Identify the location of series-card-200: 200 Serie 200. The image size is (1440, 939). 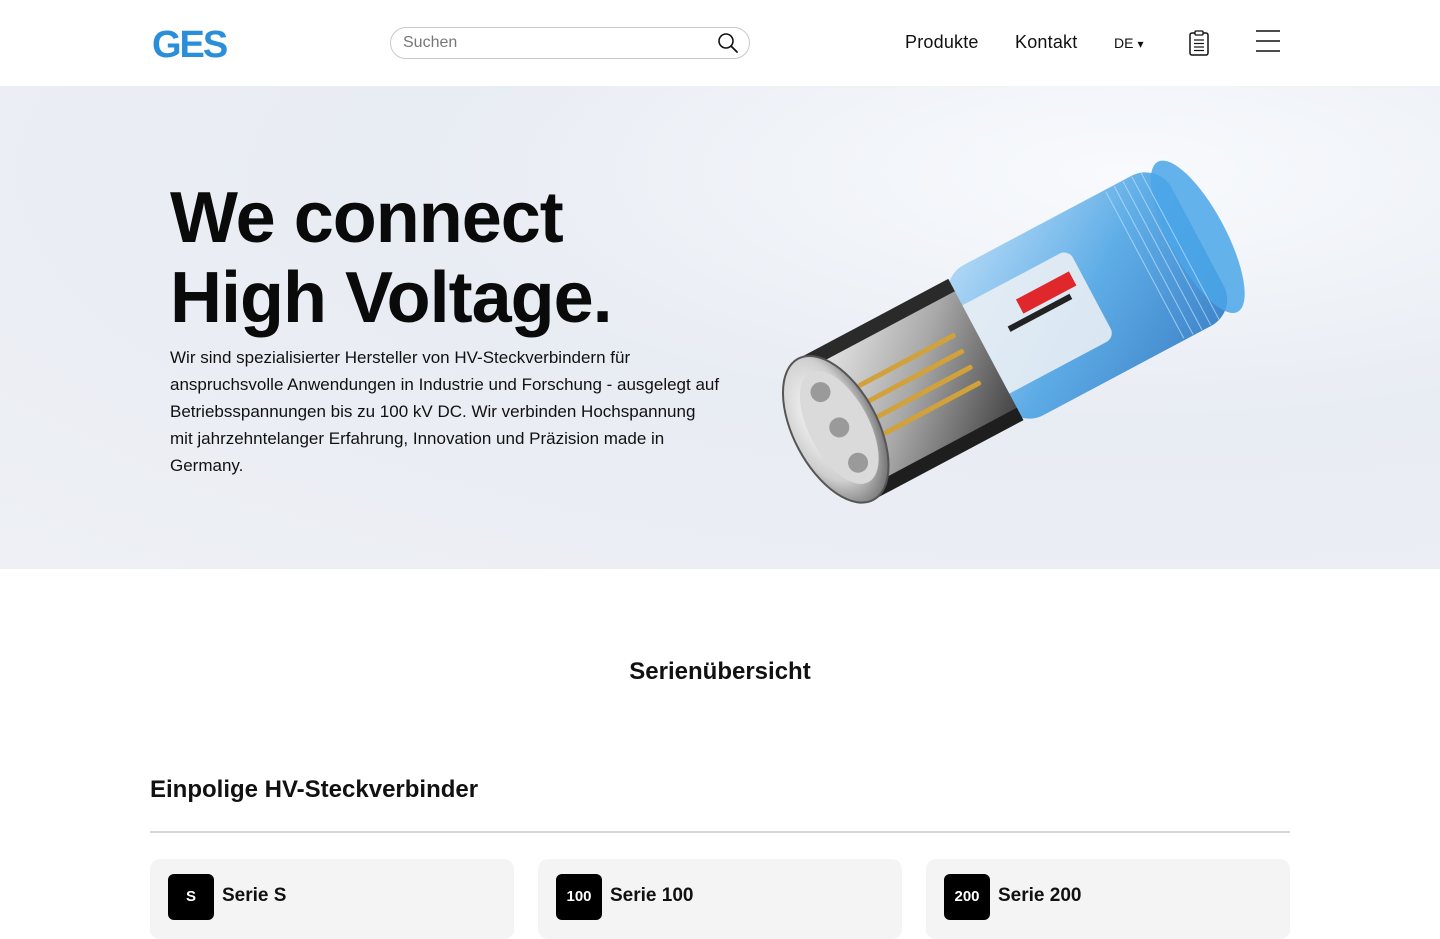
(1108, 899).